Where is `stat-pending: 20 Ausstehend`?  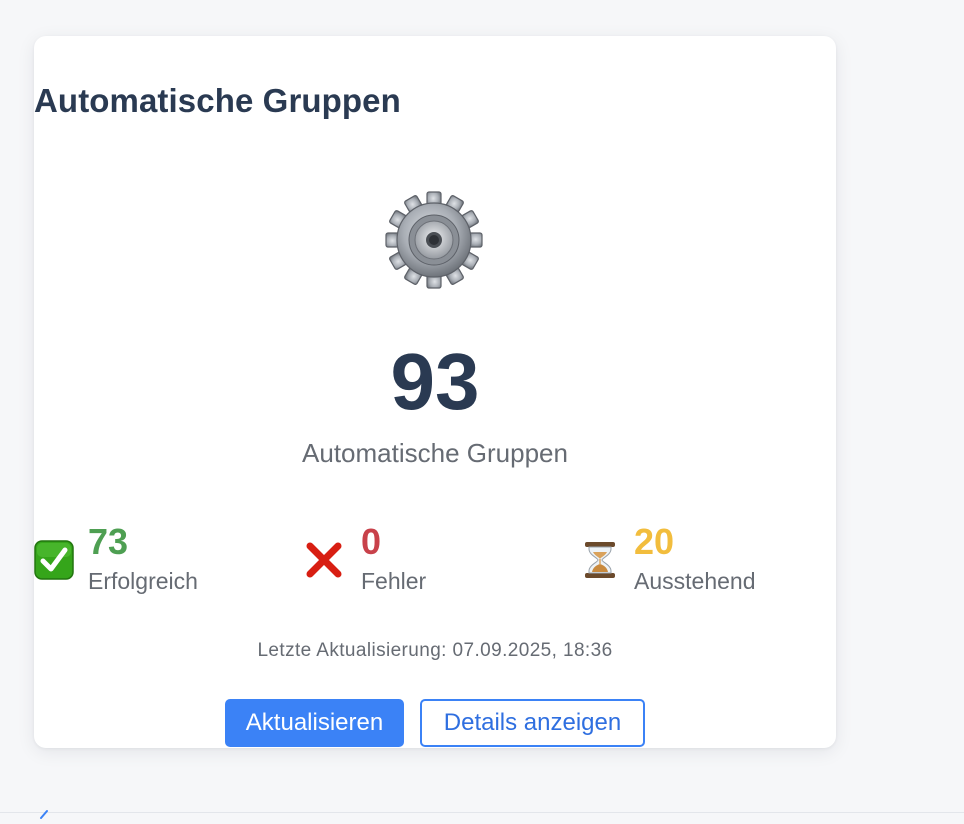
stat-pending: 20 Ausstehend is located at coordinates (700, 557).